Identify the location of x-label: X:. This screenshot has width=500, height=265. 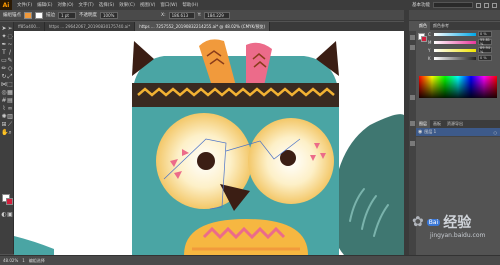
(163, 15).